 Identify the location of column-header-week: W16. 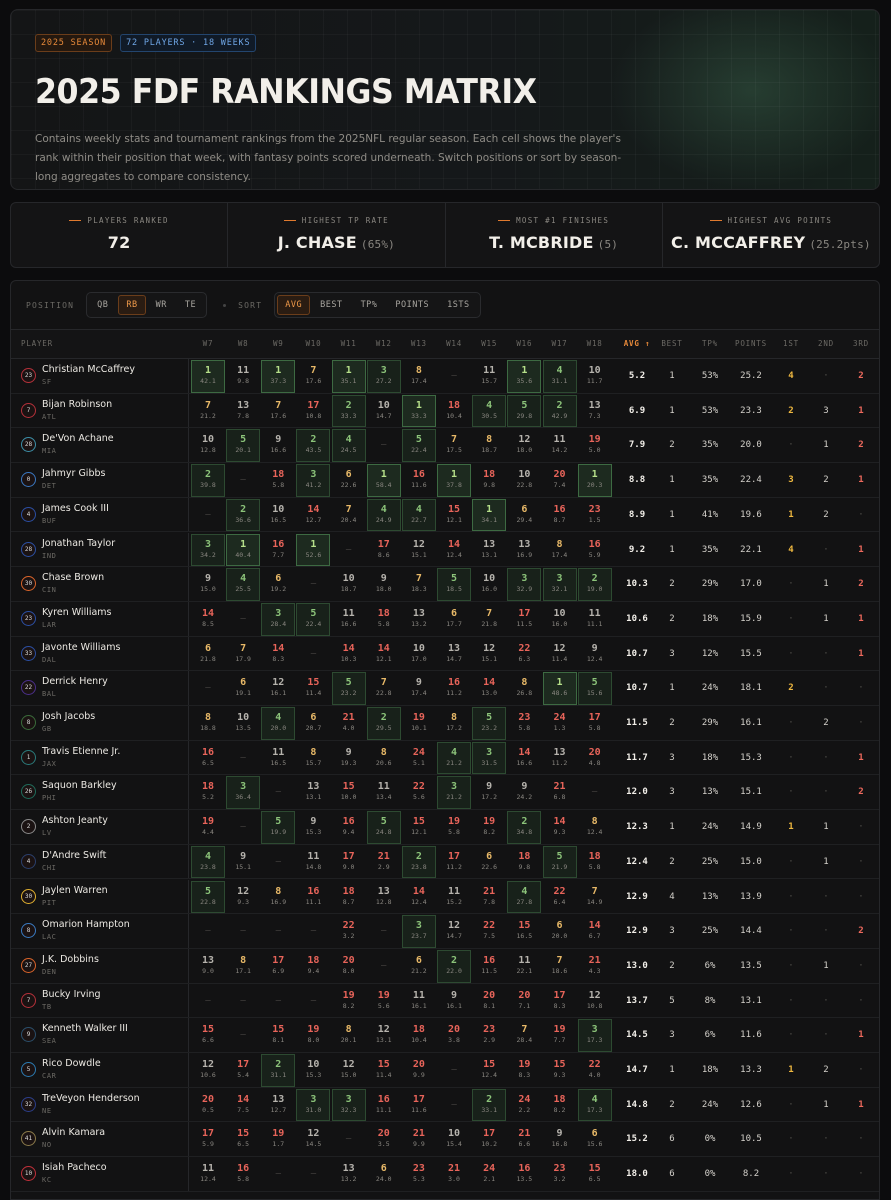
(524, 344).